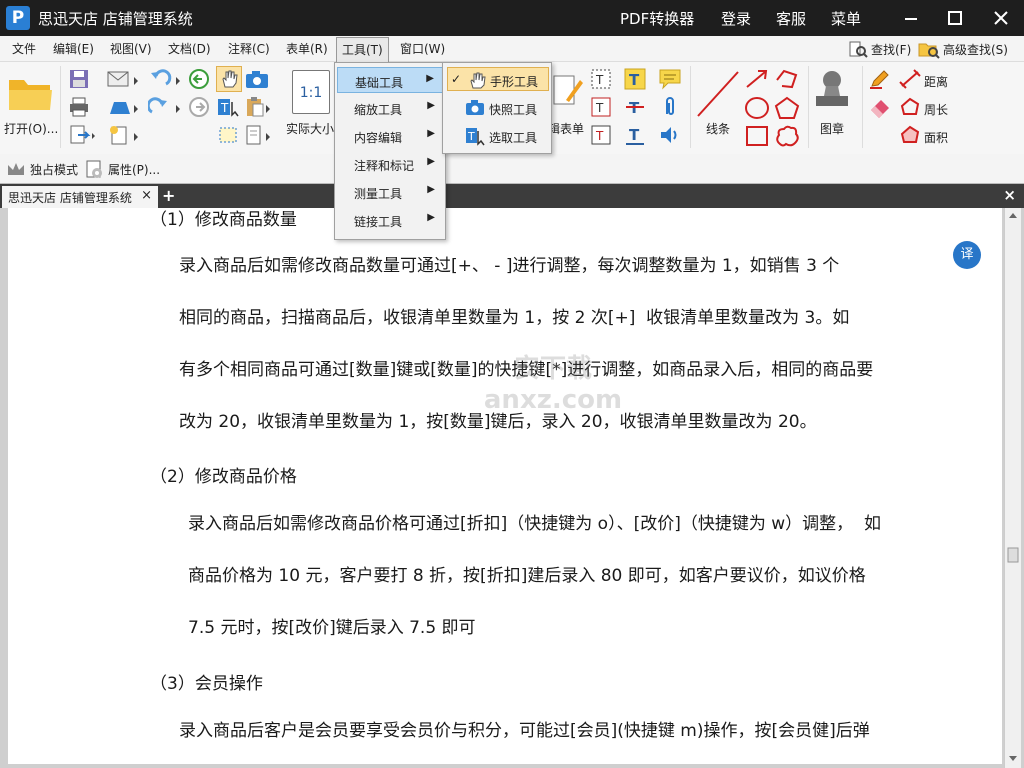  What do you see at coordinates (975, 49) in the screenshot?
I see `advanced-find-label: 高级查找(S)` at bounding box center [975, 49].